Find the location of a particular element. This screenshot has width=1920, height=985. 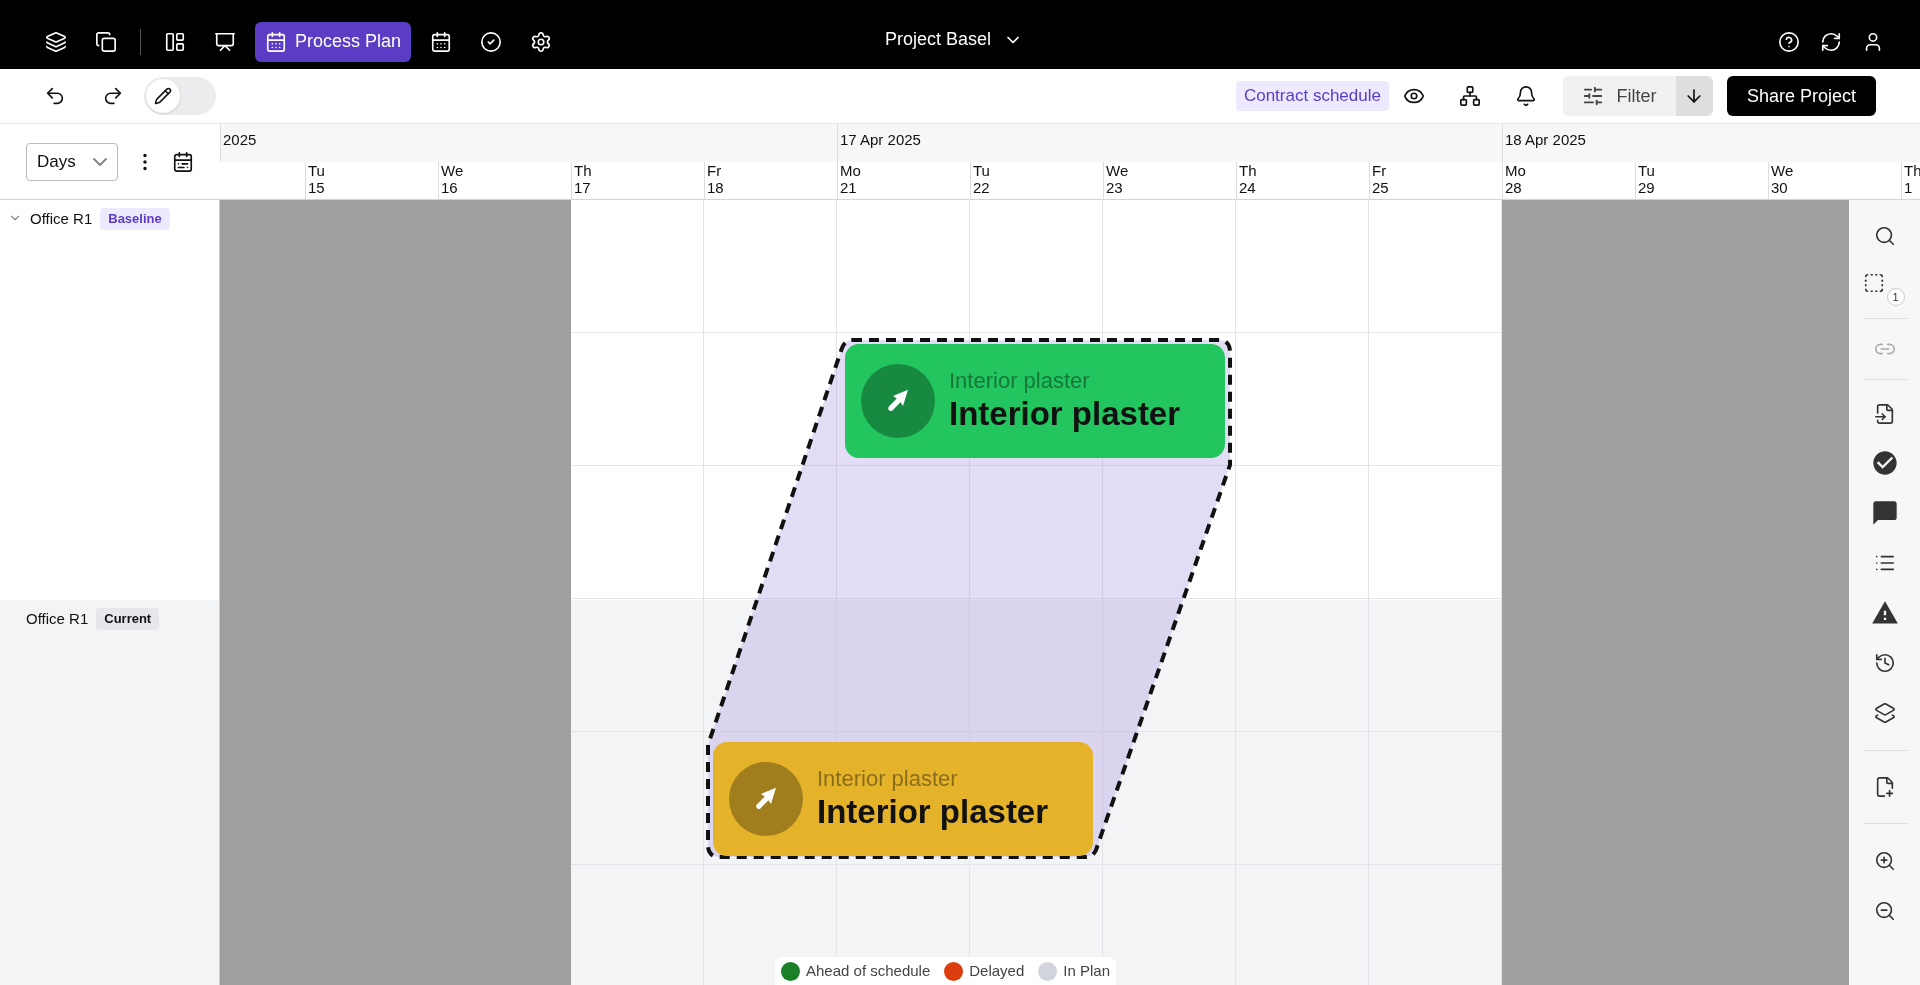

pencil-icon is located at coordinates (163, 96).